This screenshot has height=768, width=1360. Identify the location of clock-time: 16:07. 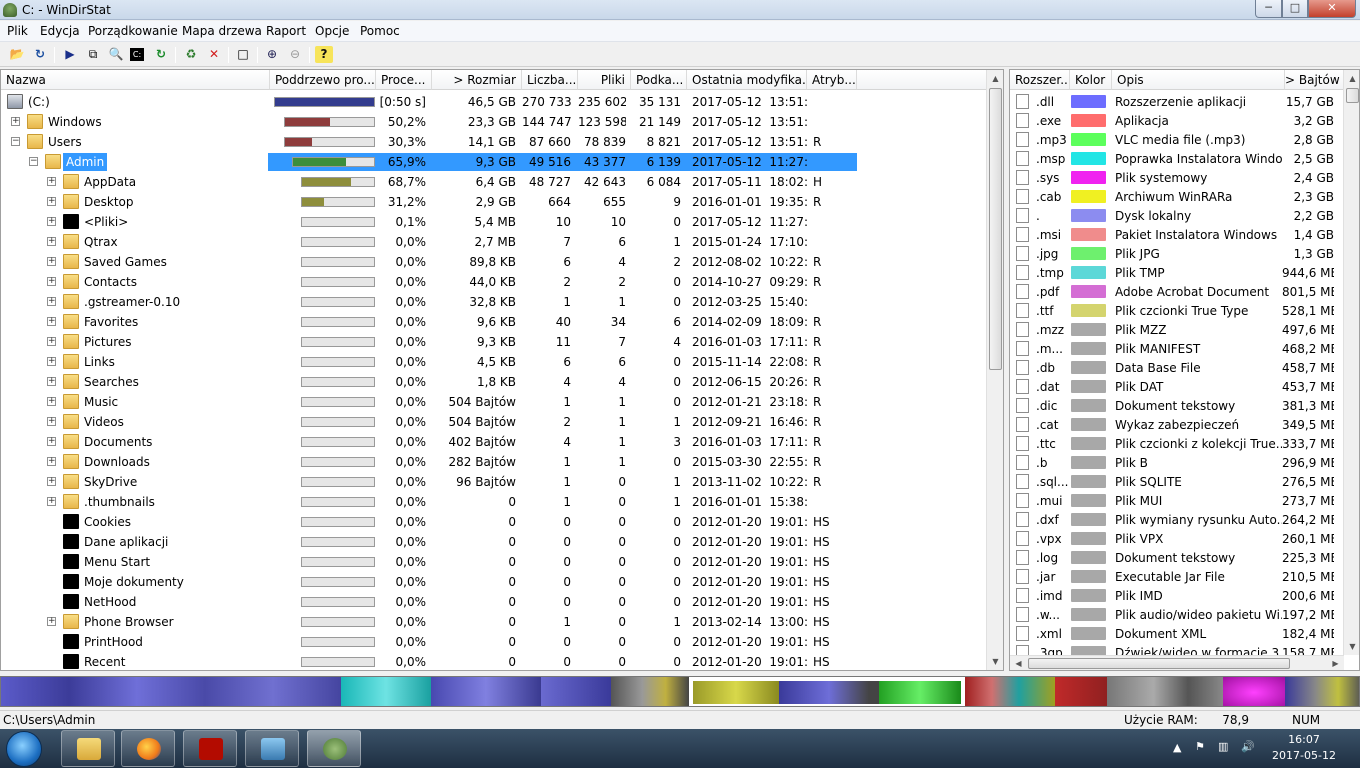
(1304, 739).